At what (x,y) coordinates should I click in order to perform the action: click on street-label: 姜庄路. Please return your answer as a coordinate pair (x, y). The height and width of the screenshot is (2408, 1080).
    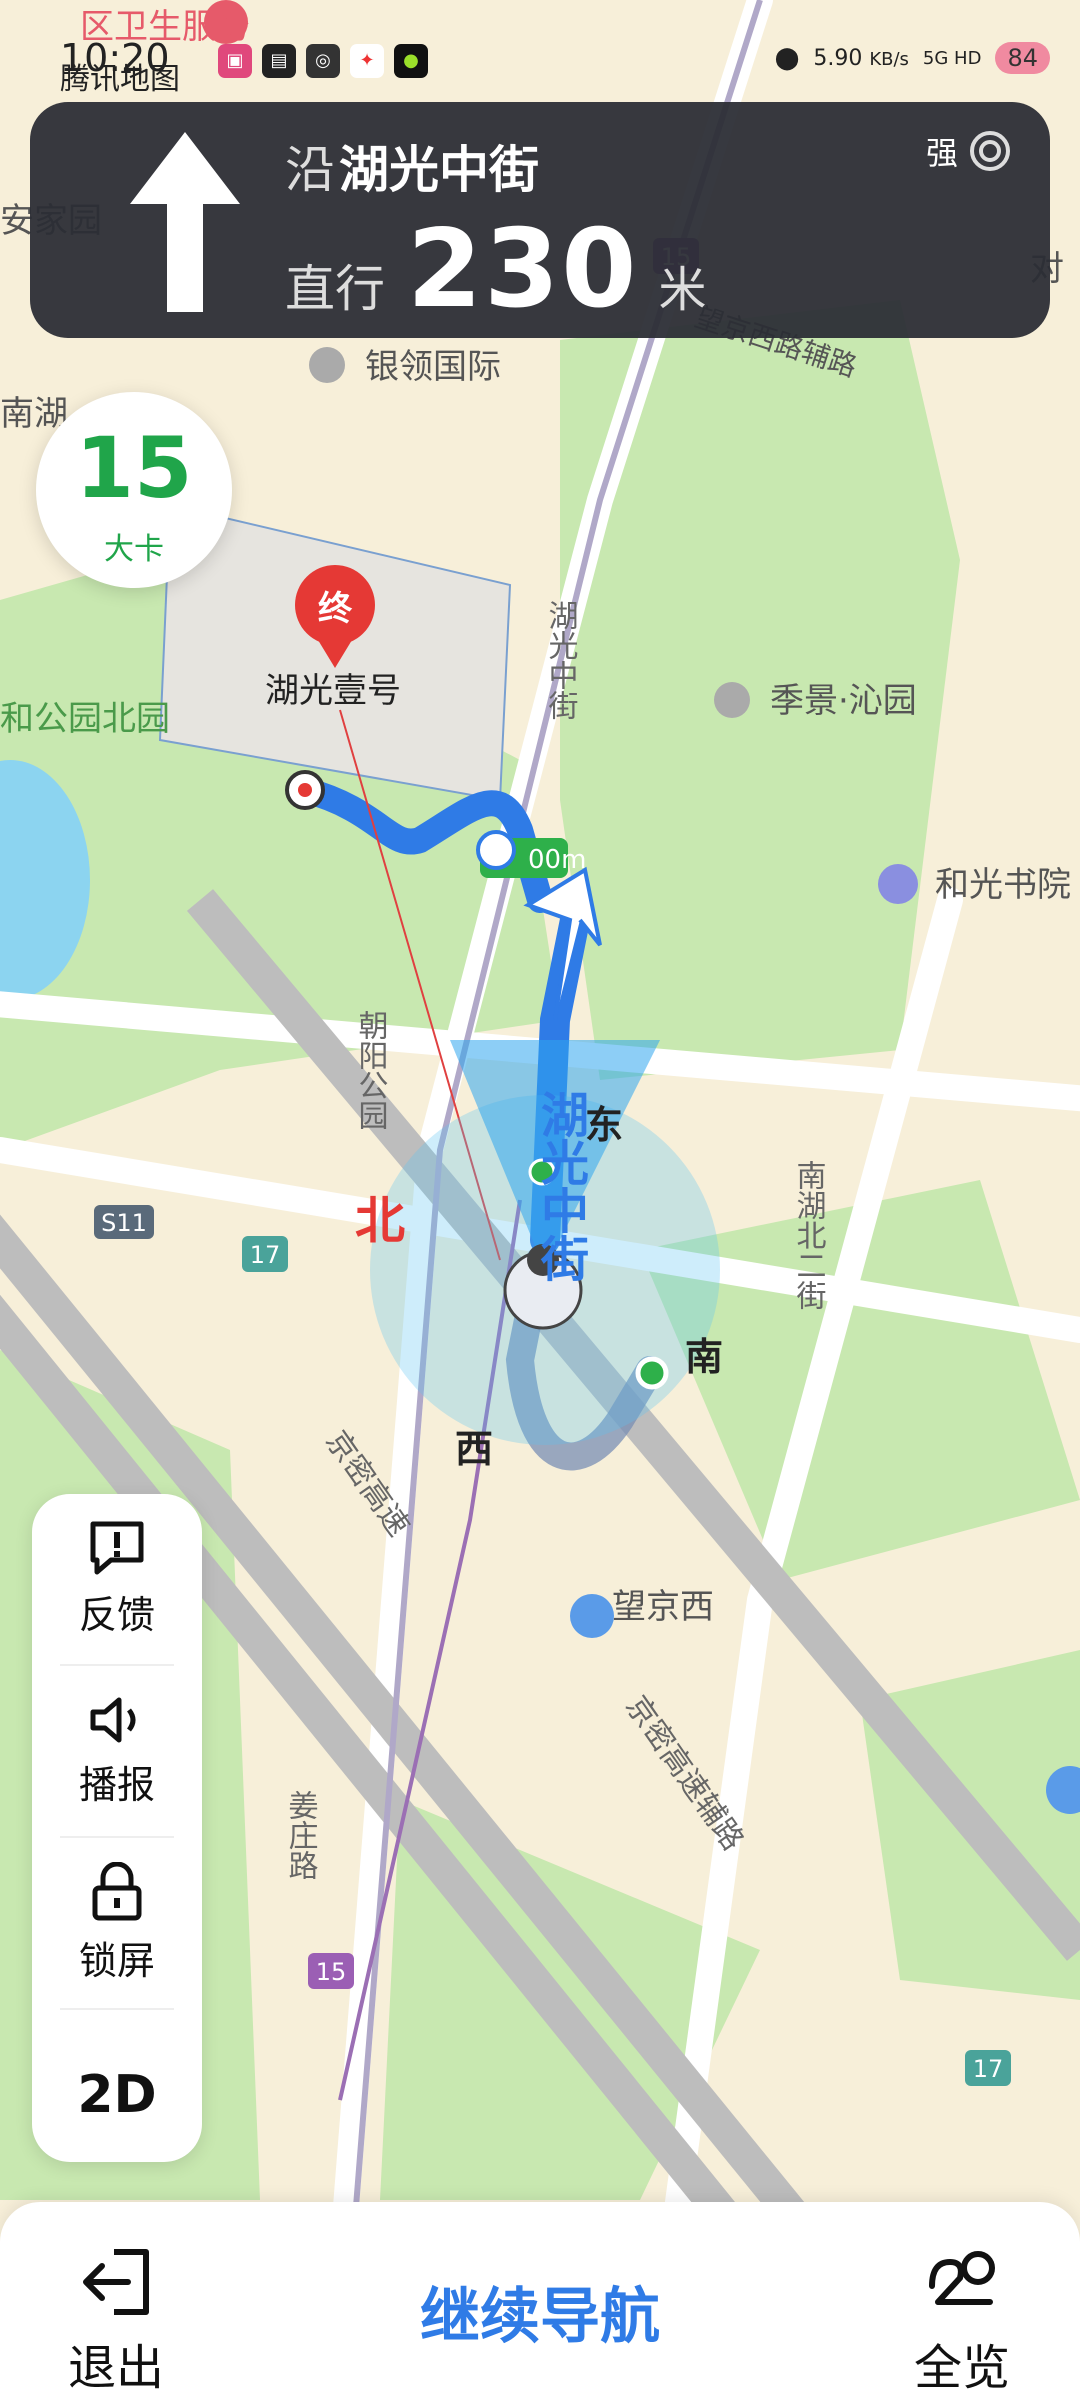
    Looking at the image, I should click on (300, 1835).